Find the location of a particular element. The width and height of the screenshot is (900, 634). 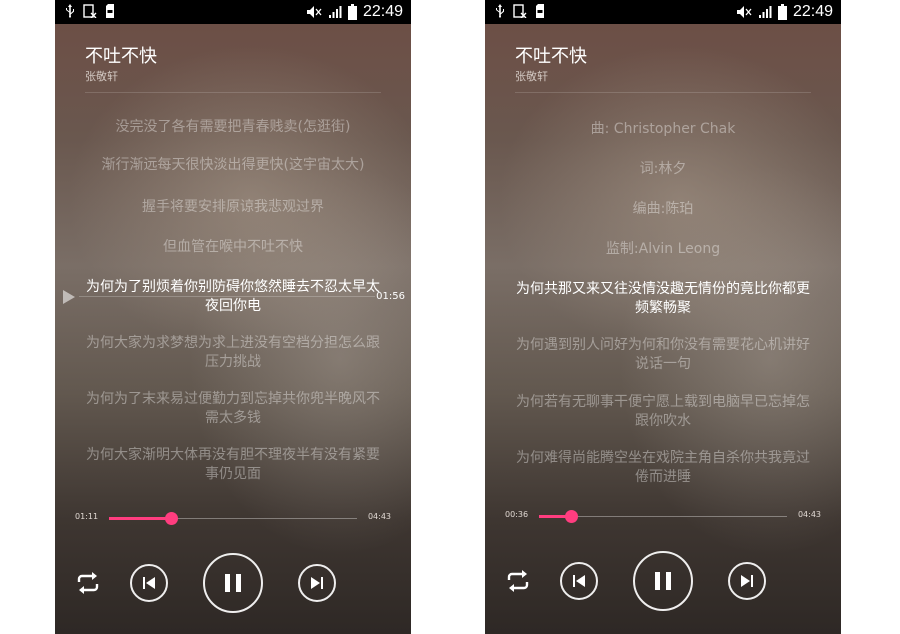

lyric-line: 没完没了各有需要把青春贱卖(怎逛街) is located at coordinates (233, 127).